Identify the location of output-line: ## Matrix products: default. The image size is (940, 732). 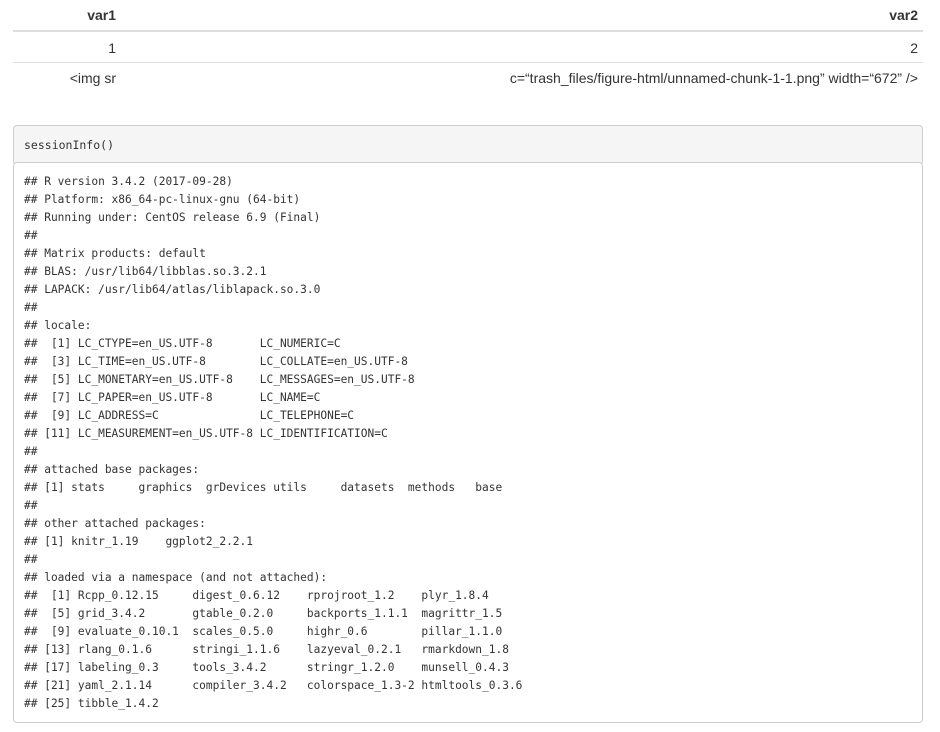
(115, 253).